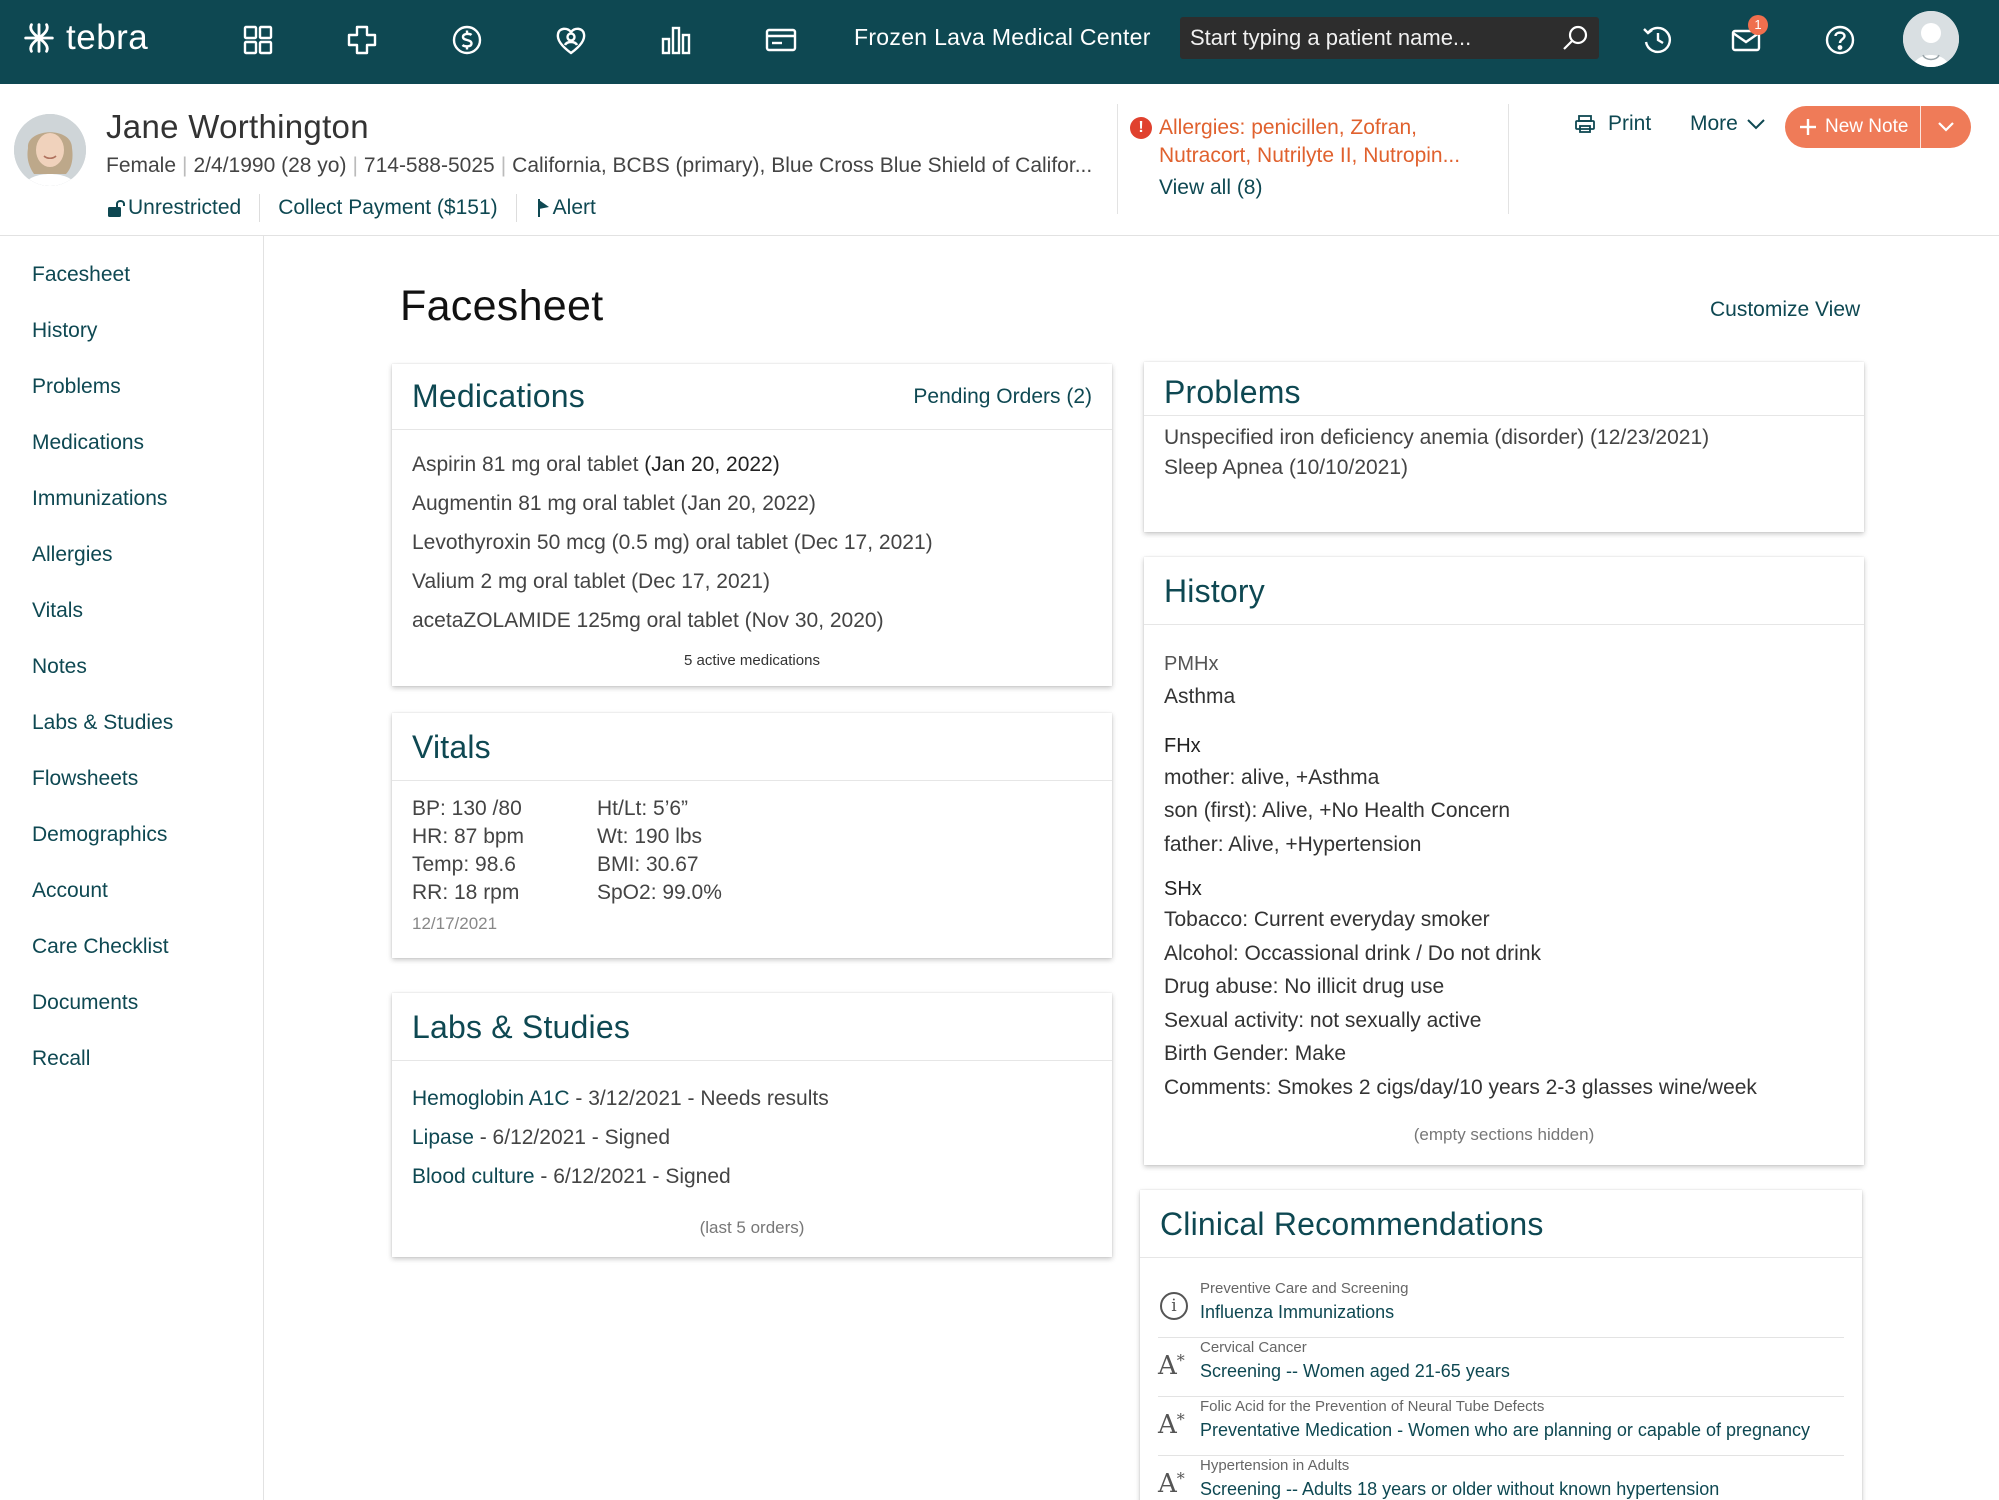  I want to click on tebra-logo: tebra, so click(84, 38).